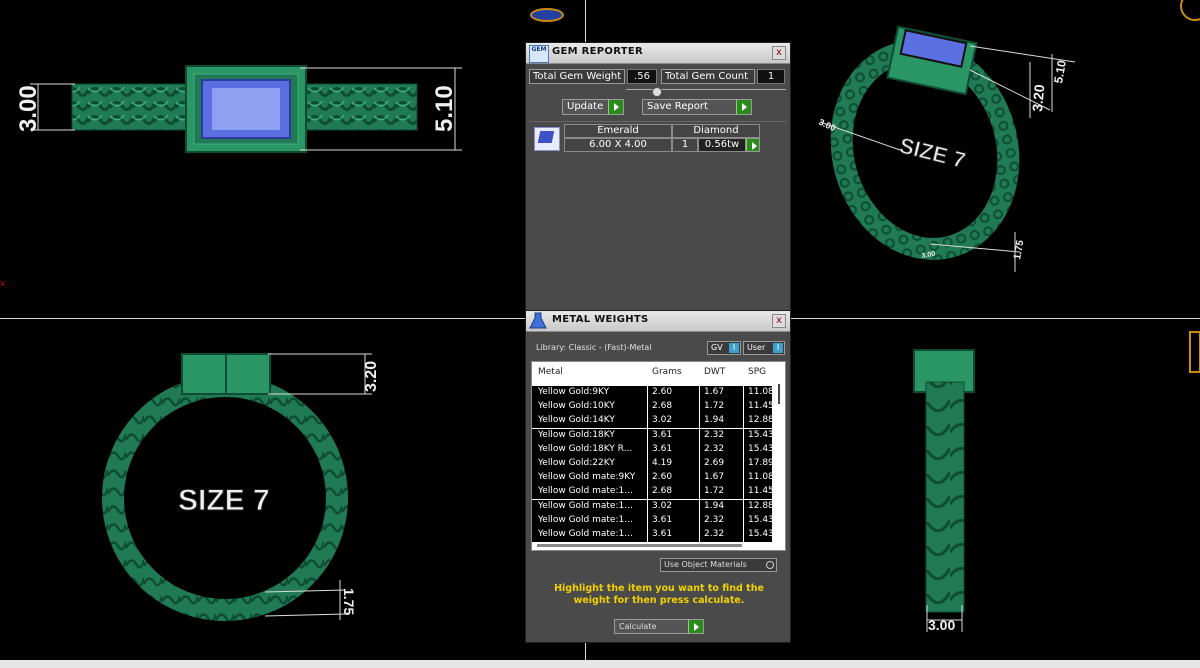  What do you see at coordinates (574, 392) in the screenshot?
I see `table-cell: Yellow Gold:9KY` at bounding box center [574, 392].